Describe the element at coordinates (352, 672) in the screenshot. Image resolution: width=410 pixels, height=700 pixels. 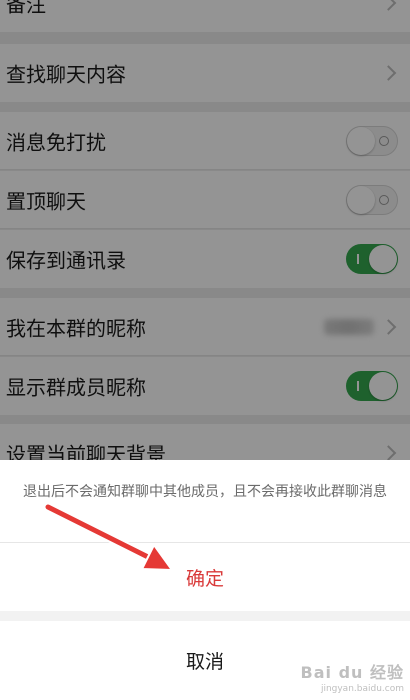
I see `watermark-main: Bai du 经验` at that location.